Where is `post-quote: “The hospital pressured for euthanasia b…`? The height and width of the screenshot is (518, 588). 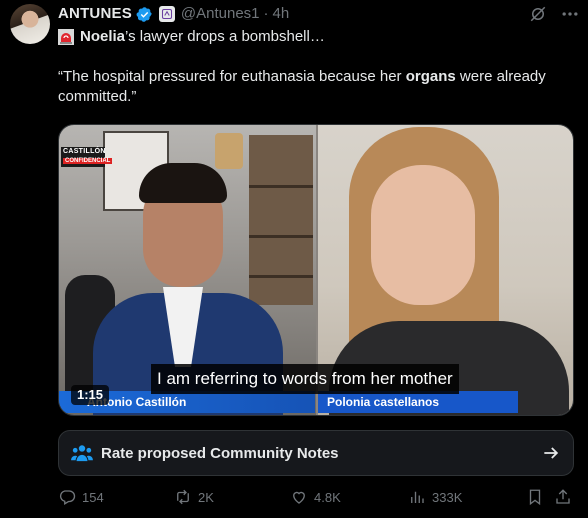 post-quote: “The hospital pressured for euthanasia b… is located at coordinates (318, 87).